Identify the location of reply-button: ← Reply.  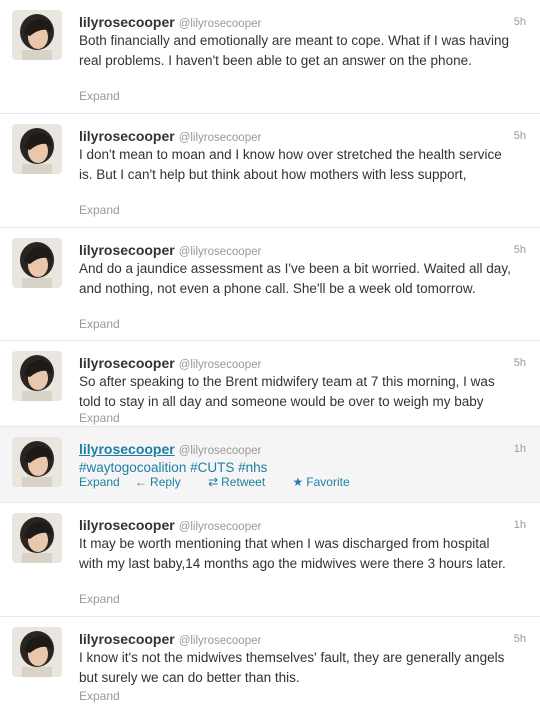
(164, 482).